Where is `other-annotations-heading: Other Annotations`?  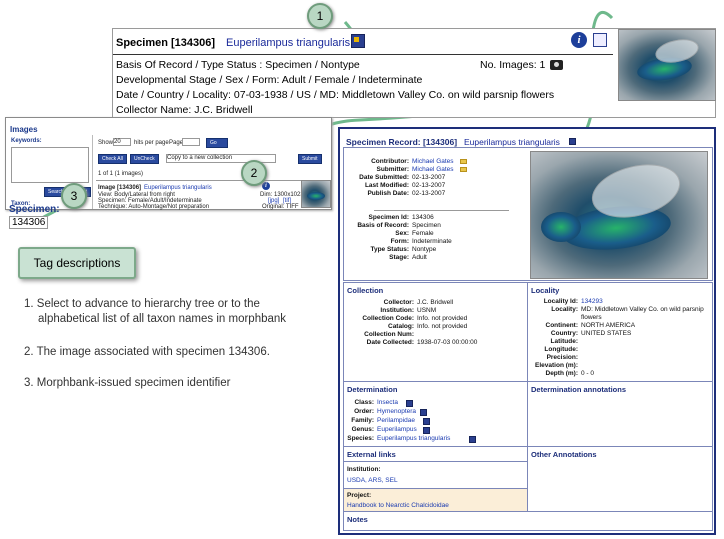
other-annotations-heading: Other Annotations is located at coordinates (564, 454).